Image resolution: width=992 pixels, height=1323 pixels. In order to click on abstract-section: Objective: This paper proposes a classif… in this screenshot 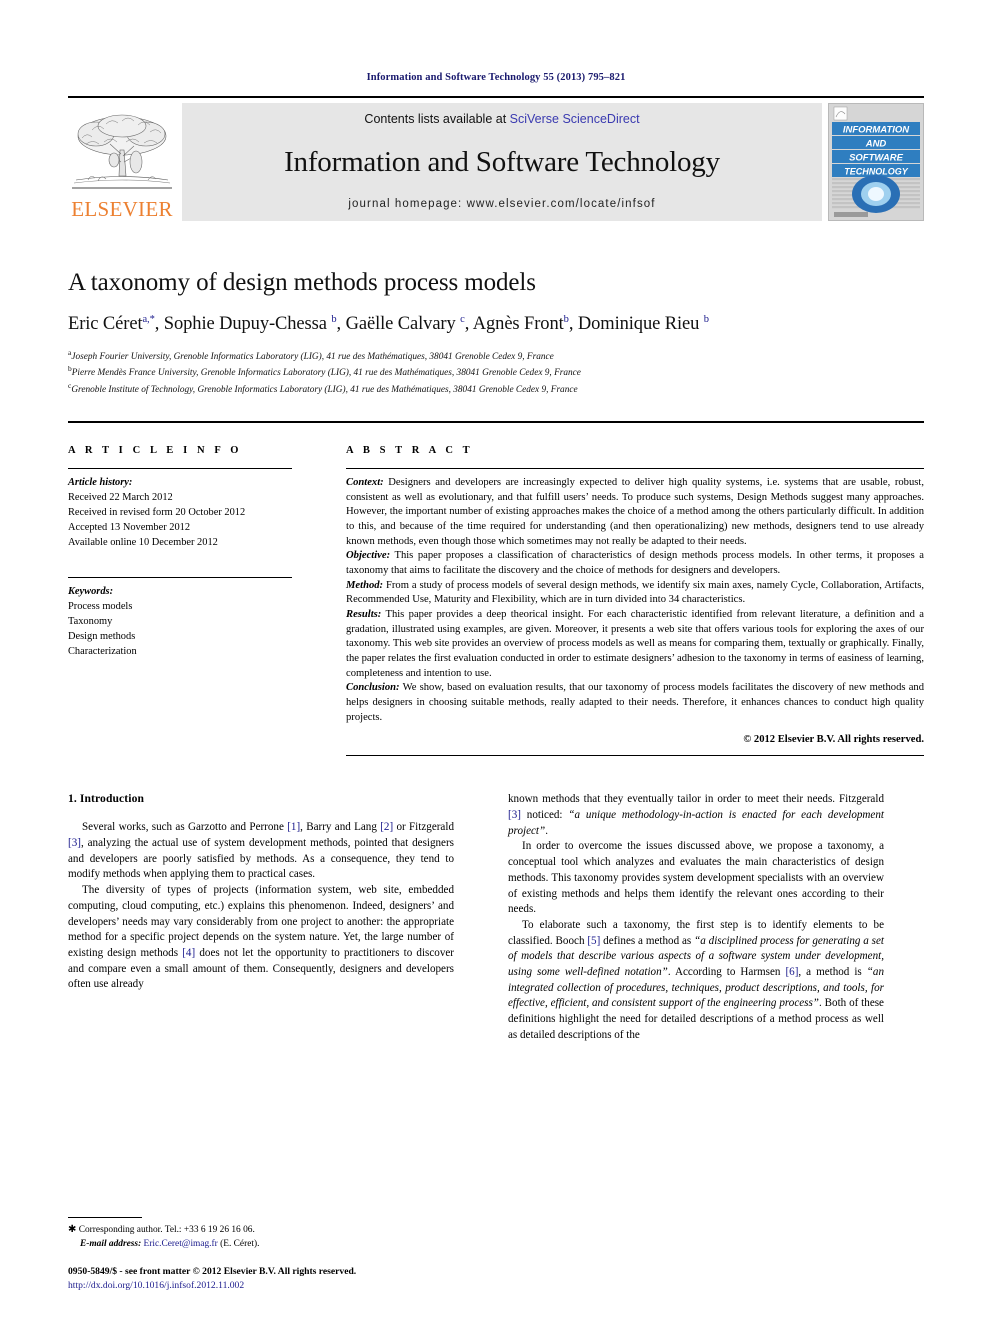, I will do `click(635, 563)`.